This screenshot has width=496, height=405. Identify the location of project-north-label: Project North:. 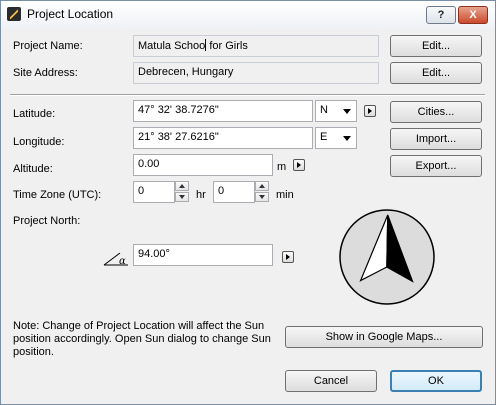
(47, 221).